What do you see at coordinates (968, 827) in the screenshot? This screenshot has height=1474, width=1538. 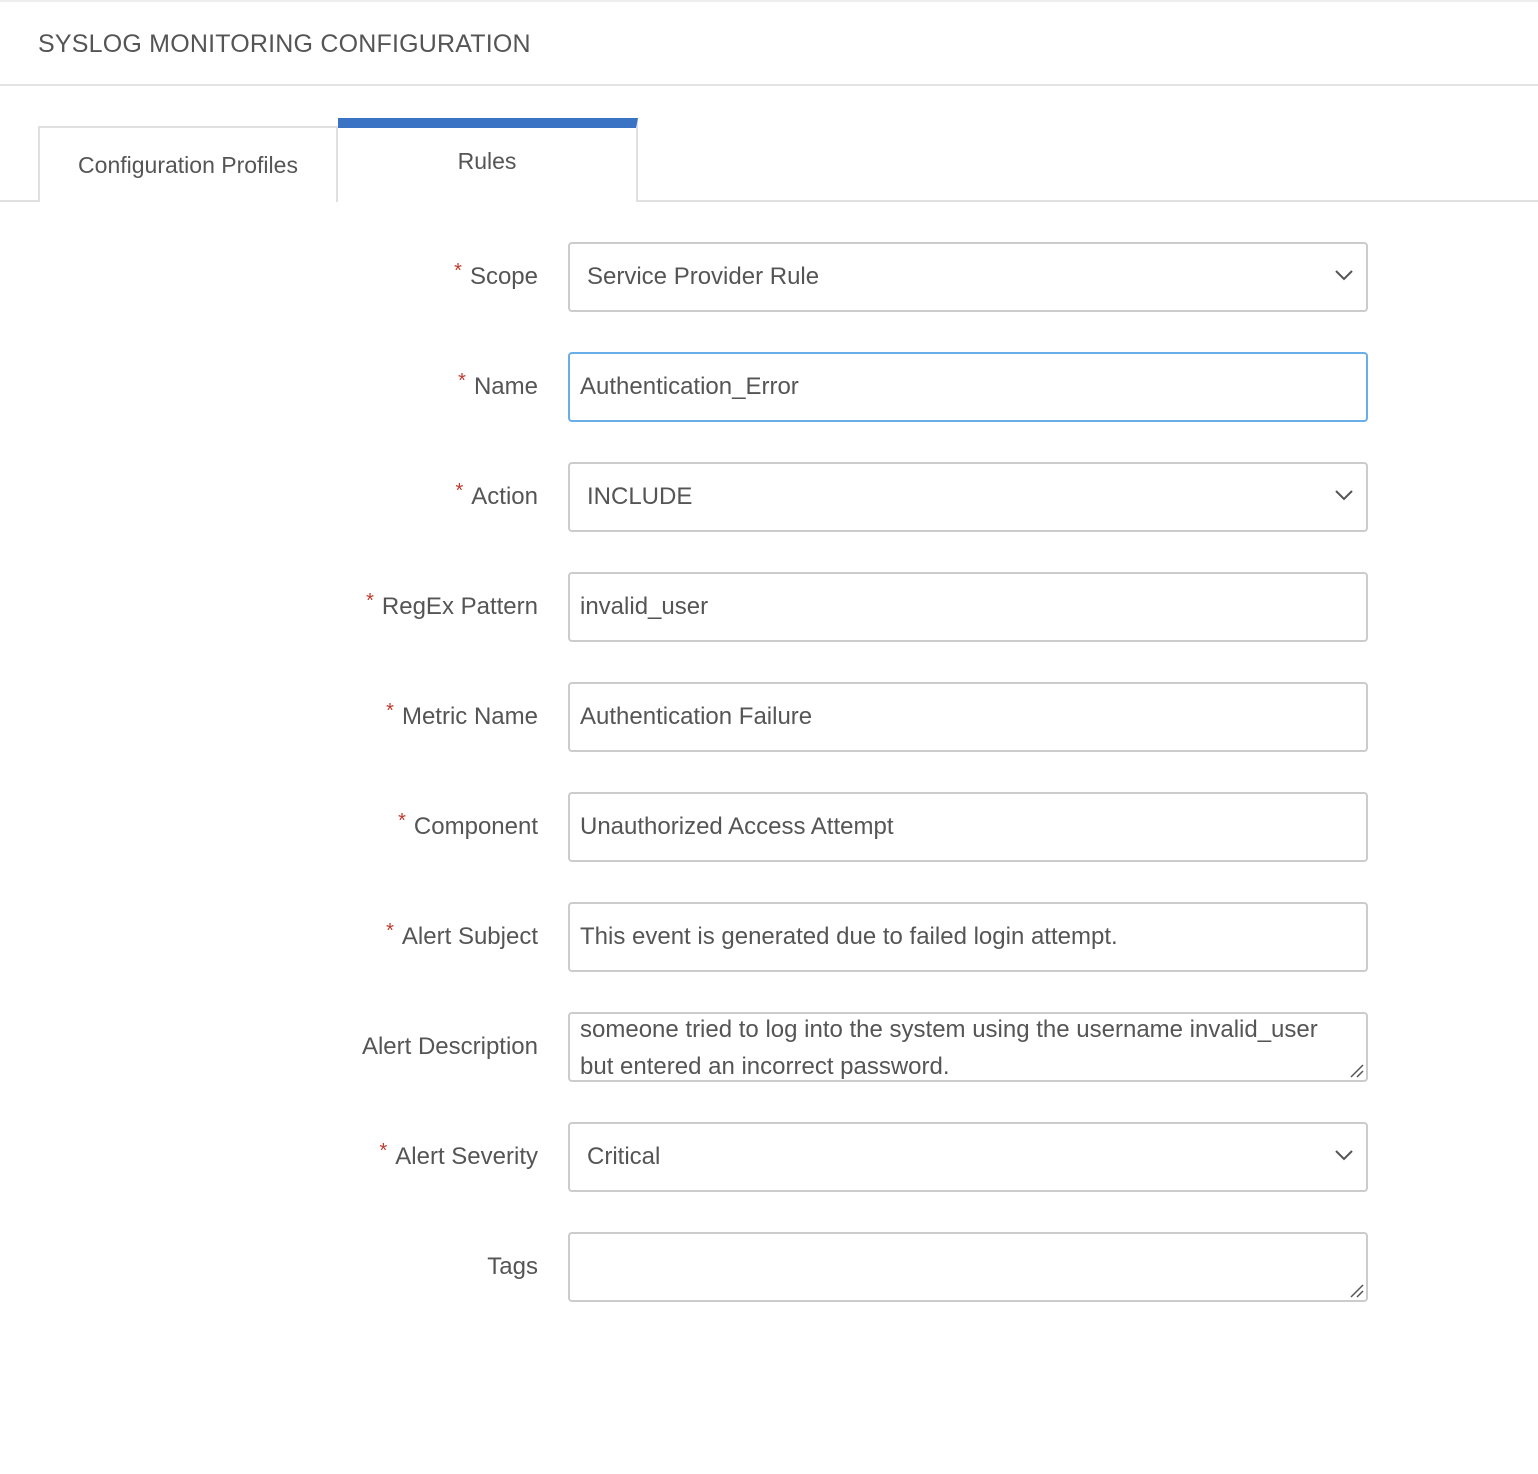 I see `component-input: Unauthorized Access Attempt` at bounding box center [968, 827].